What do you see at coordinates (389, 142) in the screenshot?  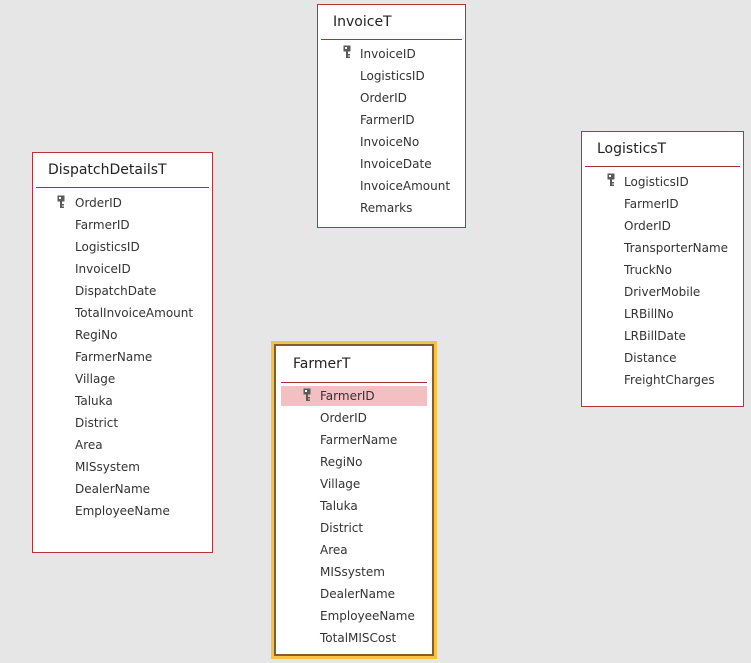 I see `field-row: InvoiceNo` at bounding box center [389, 142].